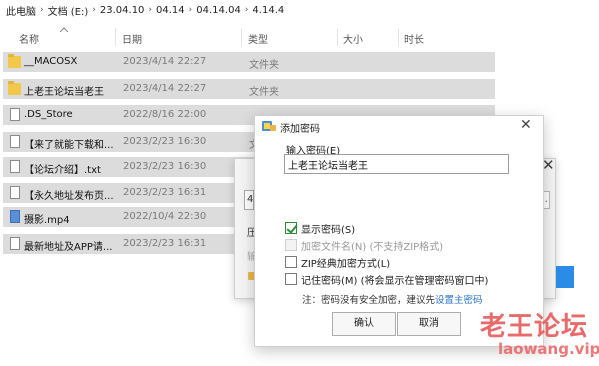 This screenshot has width=599, height=366. I want to click on file-name: 摄影.mp4, so click(47, 220).